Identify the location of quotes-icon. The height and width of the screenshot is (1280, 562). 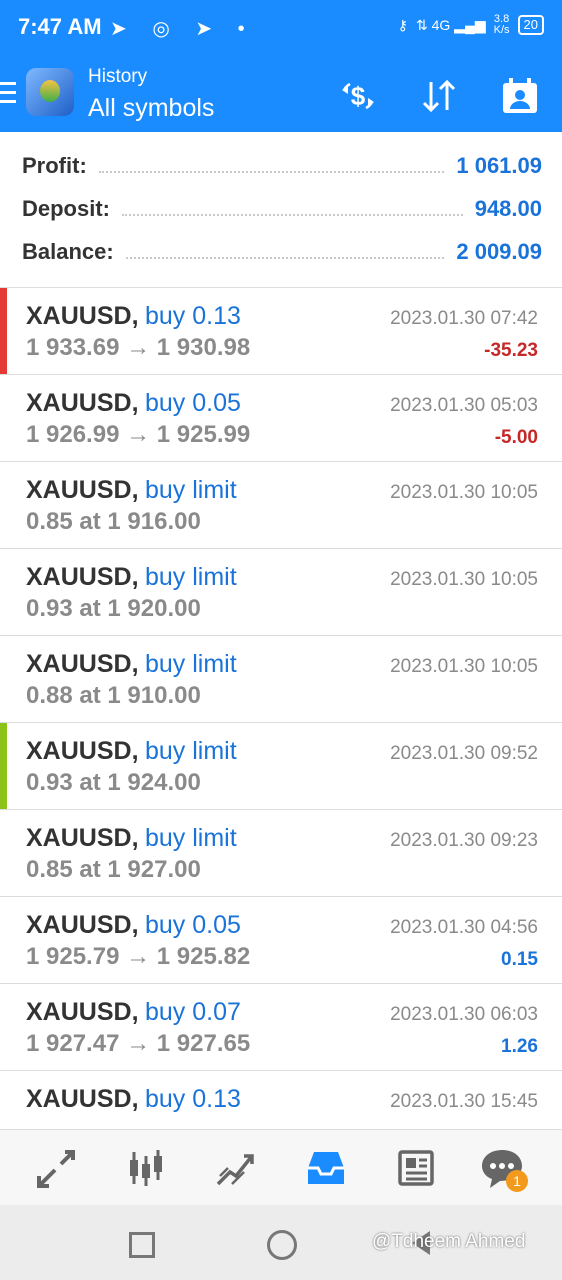
(57, 1168).